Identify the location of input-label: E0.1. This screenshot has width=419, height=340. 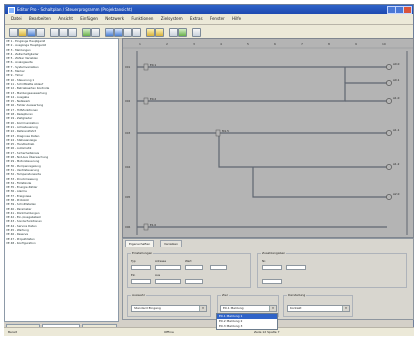
(153, 65).